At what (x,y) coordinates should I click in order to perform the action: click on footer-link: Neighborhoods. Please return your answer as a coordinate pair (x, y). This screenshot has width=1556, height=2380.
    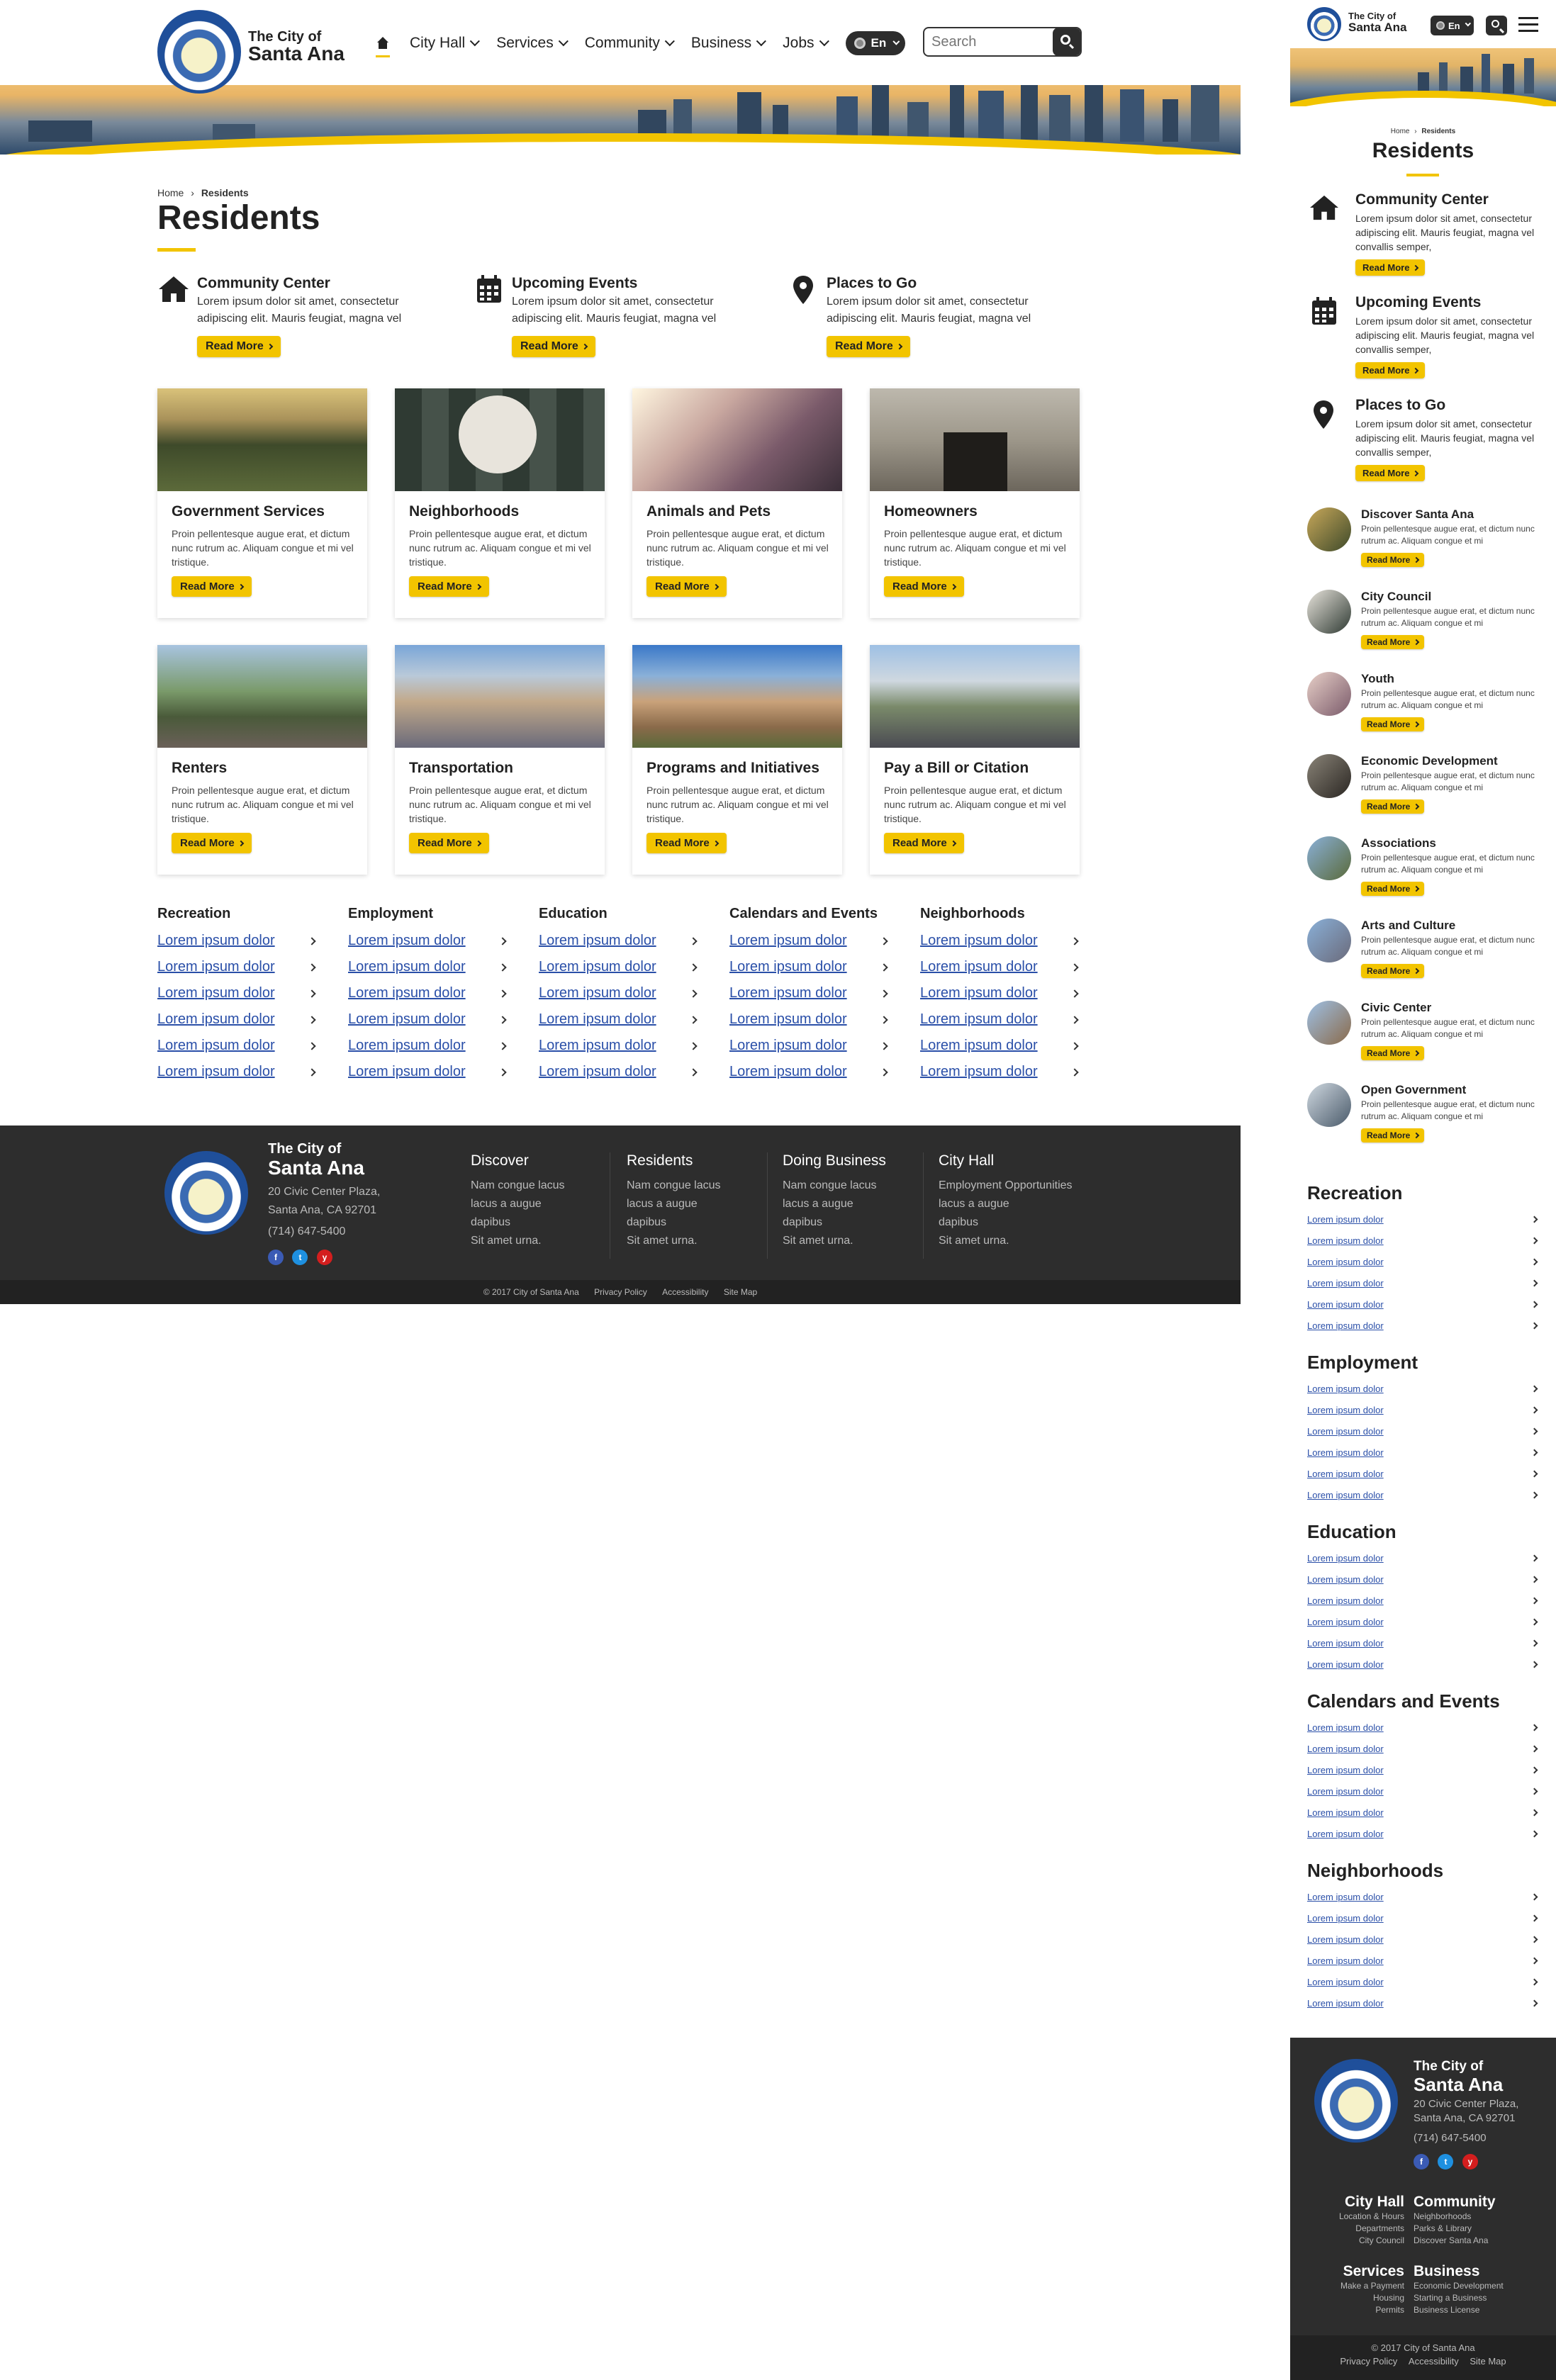
    Looking at the image, I should click on (1455, 2217).